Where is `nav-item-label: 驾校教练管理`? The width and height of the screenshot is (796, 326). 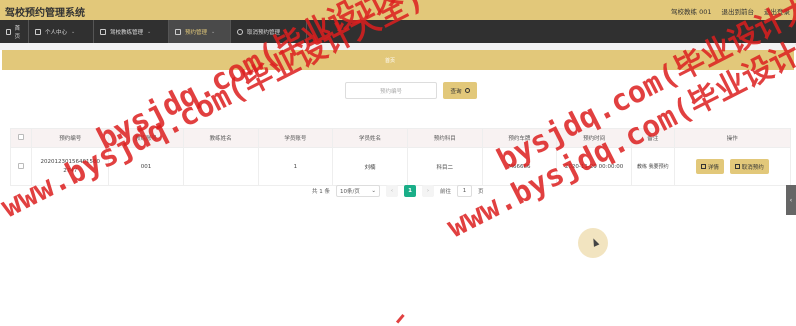
nav-item-label: 驾校教练管理 is located at coordinates (127, 32).